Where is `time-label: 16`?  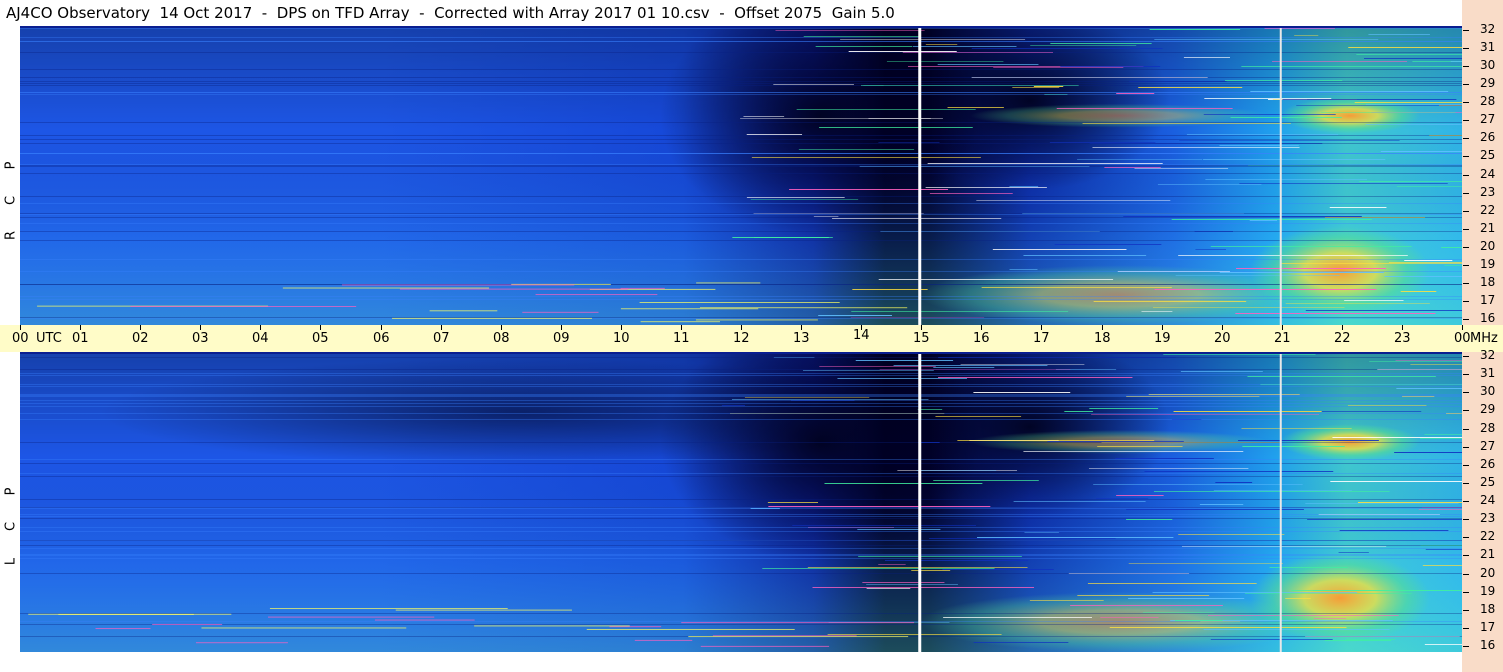
time-label: 16 is located at coordinates (981, 338).